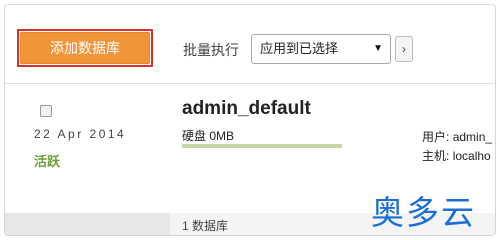 This screenshot has width=500, height=240. I want to click on host-label: 主机:, so click(436, 156).